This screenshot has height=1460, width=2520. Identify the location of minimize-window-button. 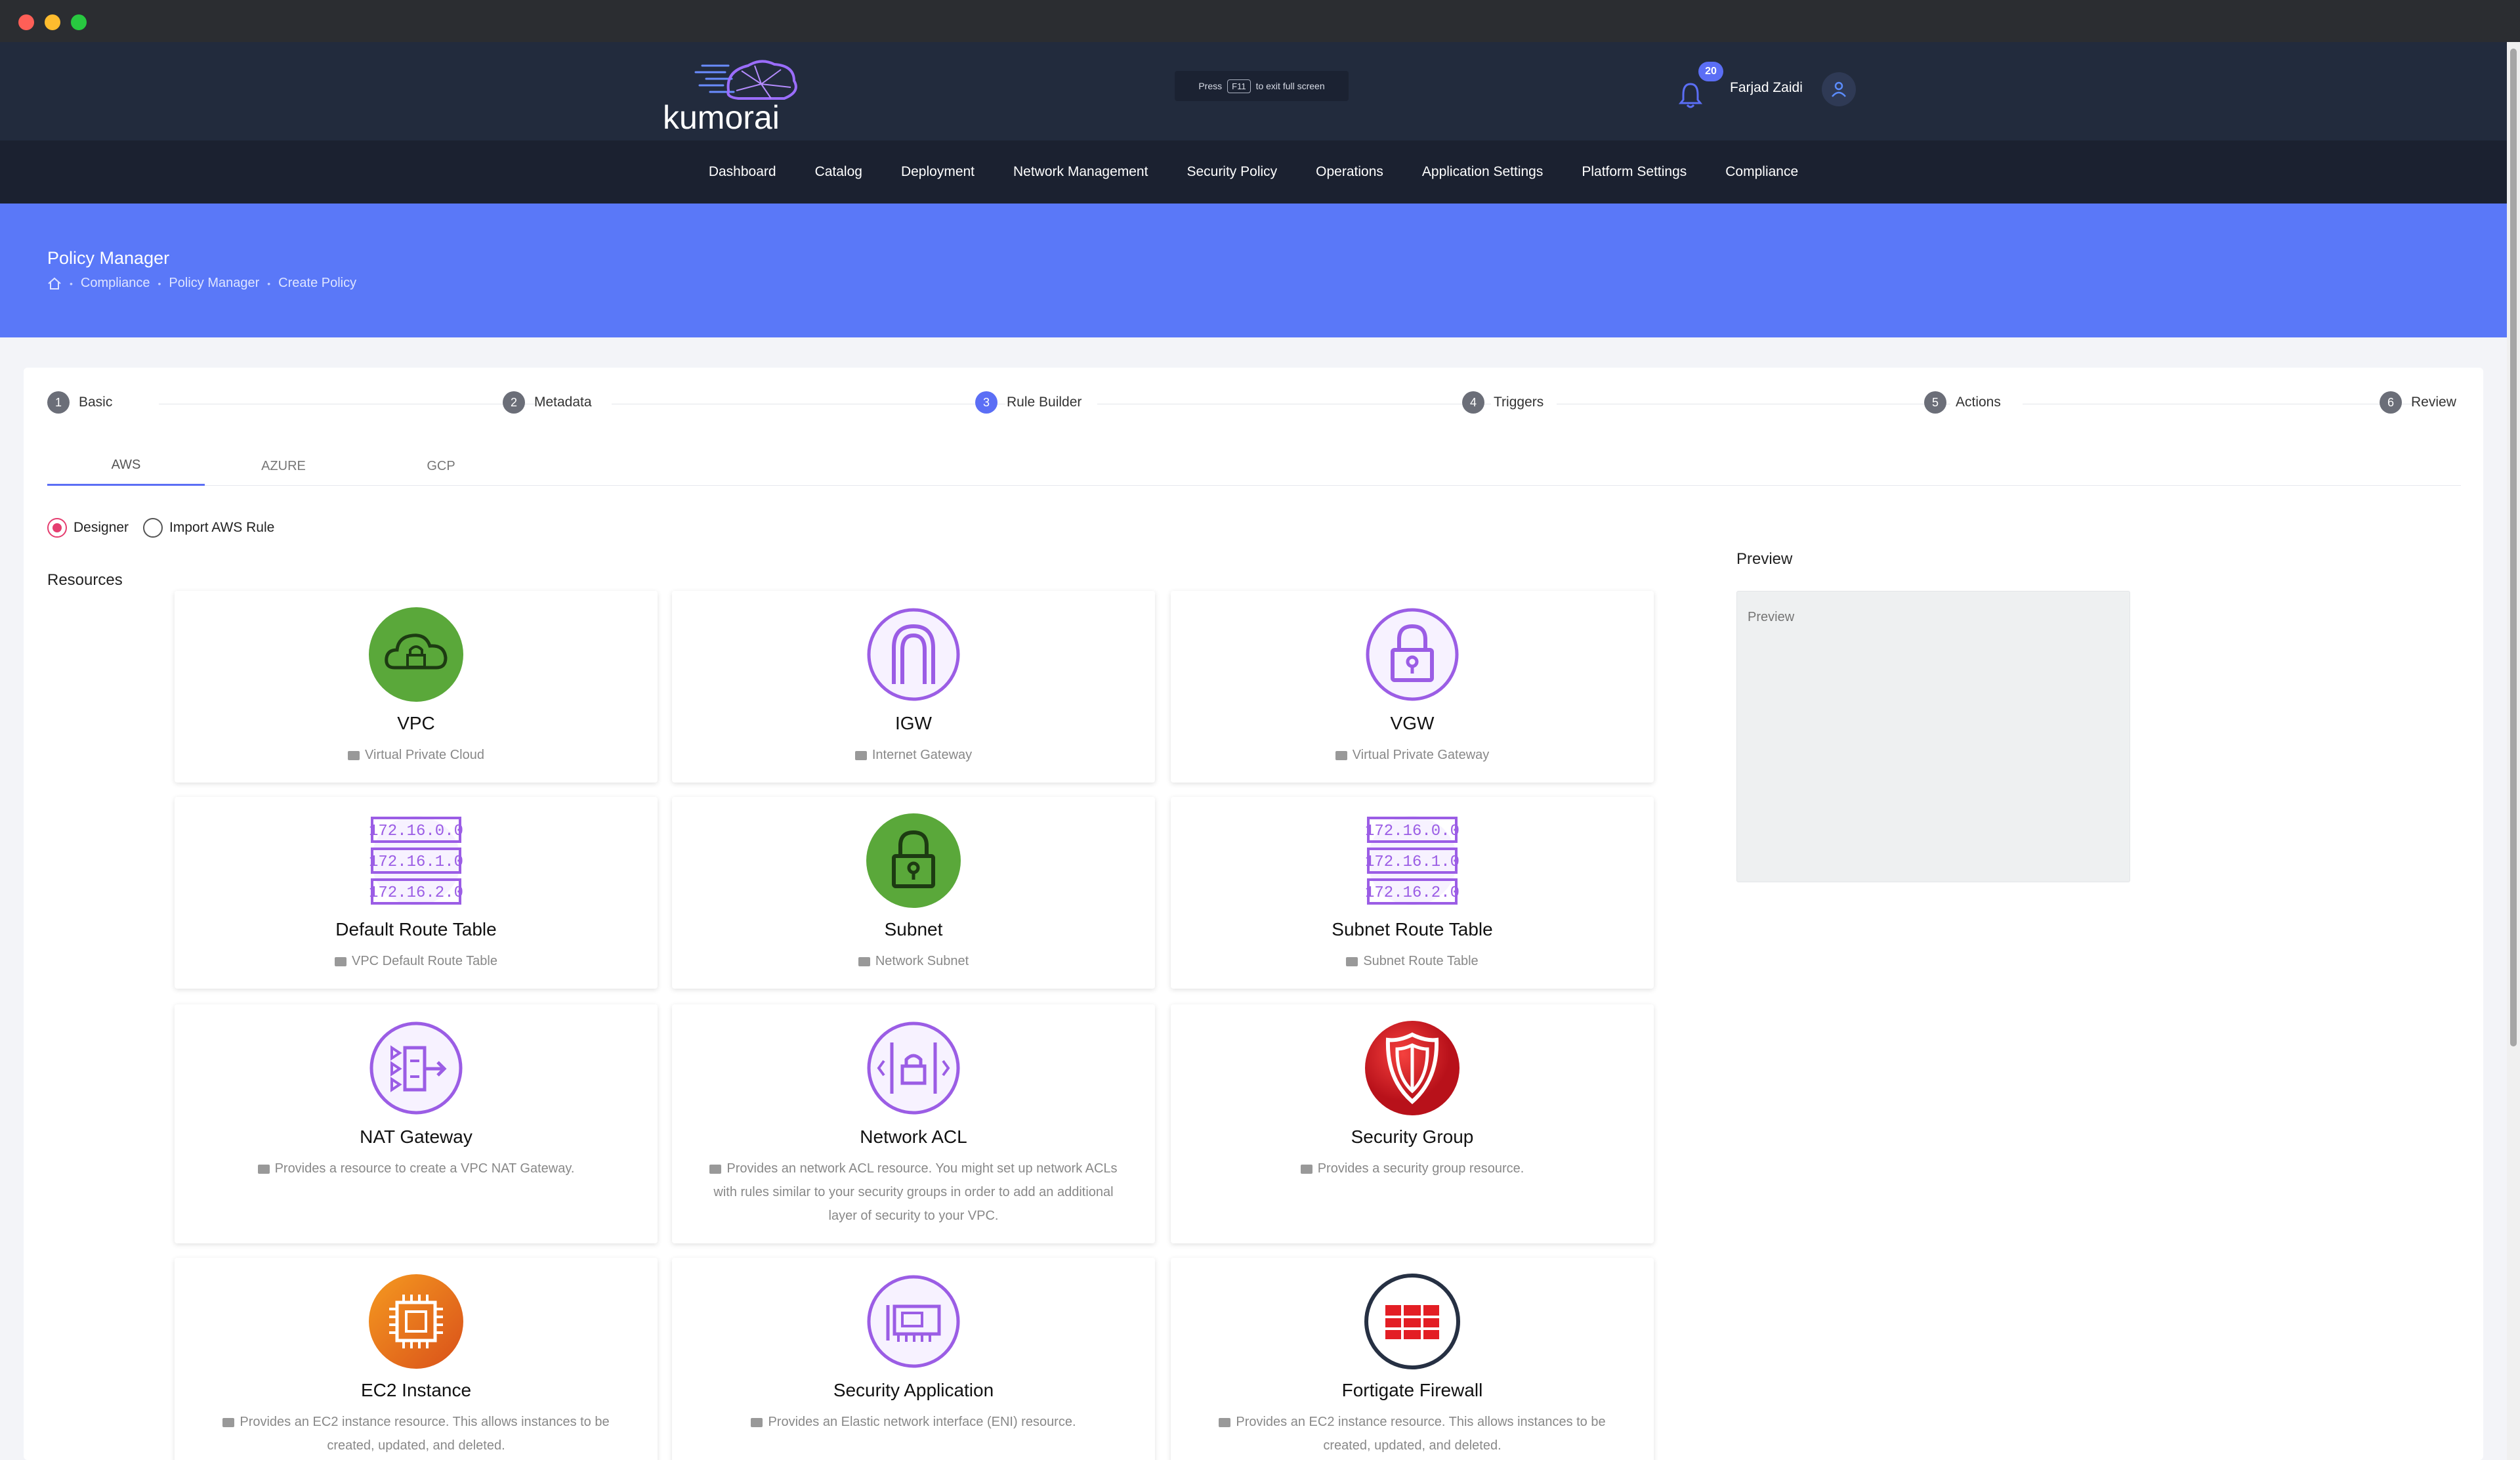
(52, 22).